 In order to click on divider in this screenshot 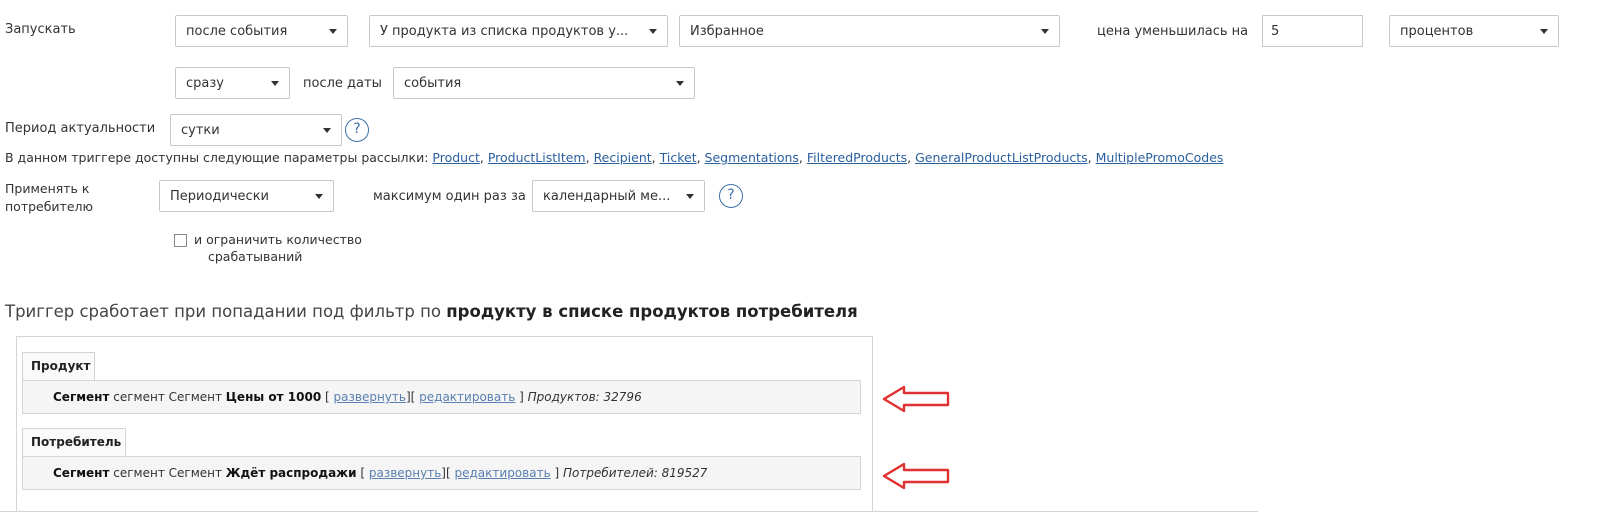, I will do `click(629, 511)`.